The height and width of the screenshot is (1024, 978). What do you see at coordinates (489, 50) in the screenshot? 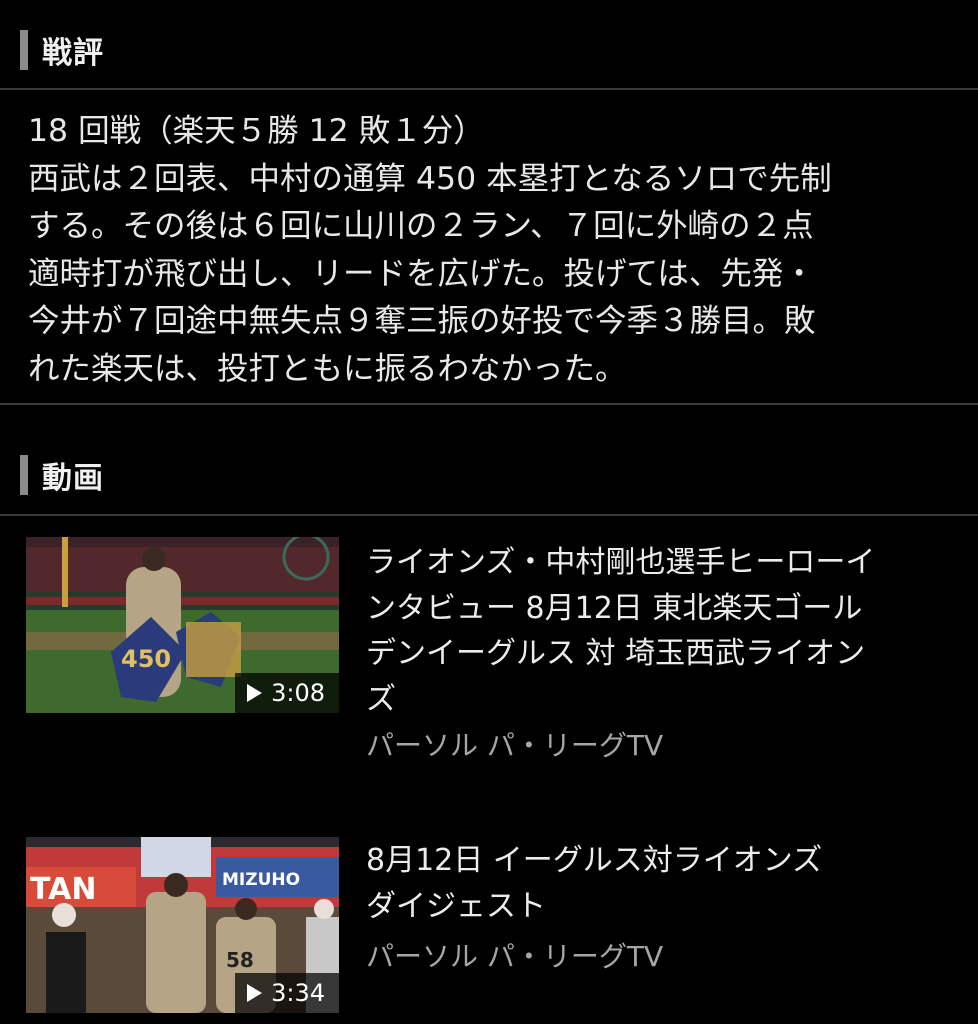
I see `review-section-header: 戦評` at bounding box center [489, 50].